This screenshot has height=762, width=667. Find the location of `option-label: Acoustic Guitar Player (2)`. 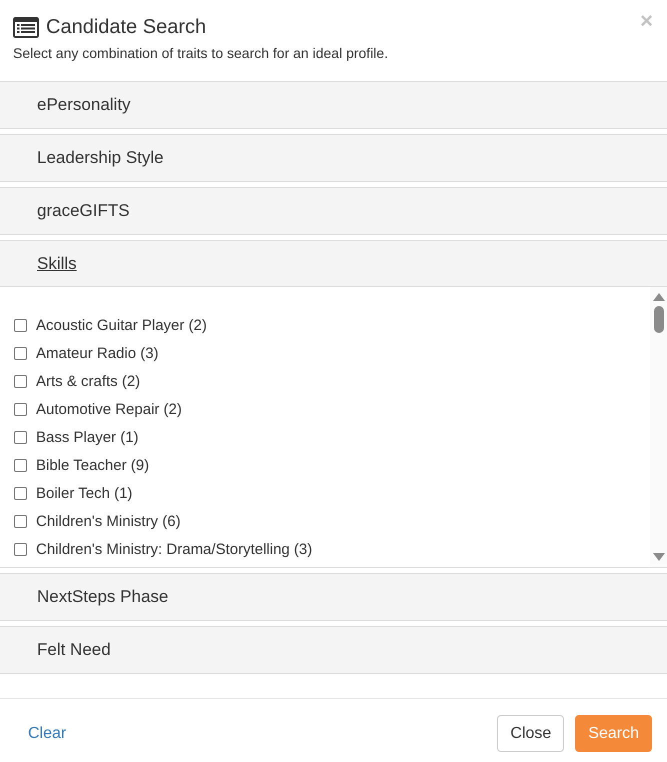

option-label: Acoustic Guitar Player (2) is located at coordinates (121, 325).